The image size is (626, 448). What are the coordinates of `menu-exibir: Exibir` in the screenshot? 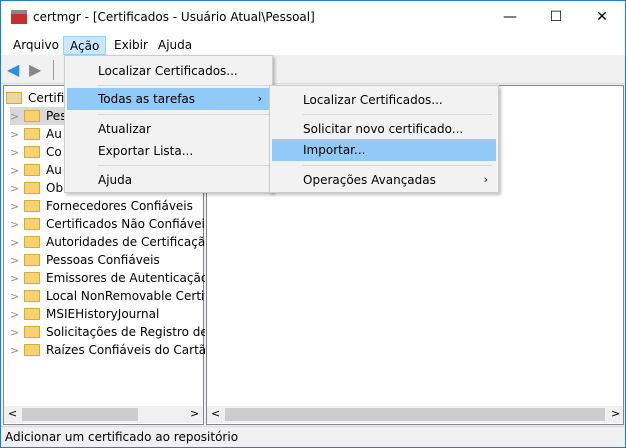 It's located at (131, 45).